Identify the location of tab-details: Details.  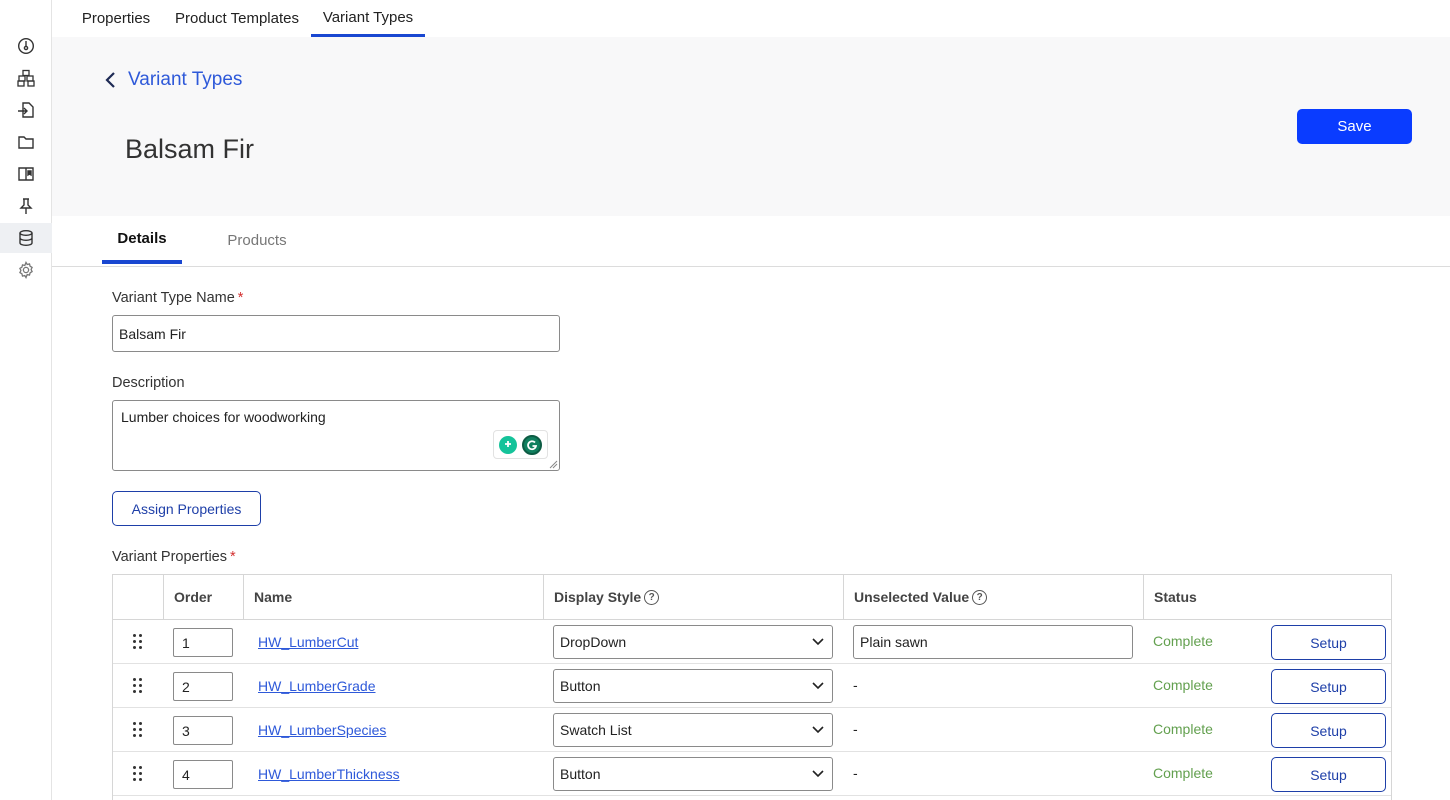
(142, 240).